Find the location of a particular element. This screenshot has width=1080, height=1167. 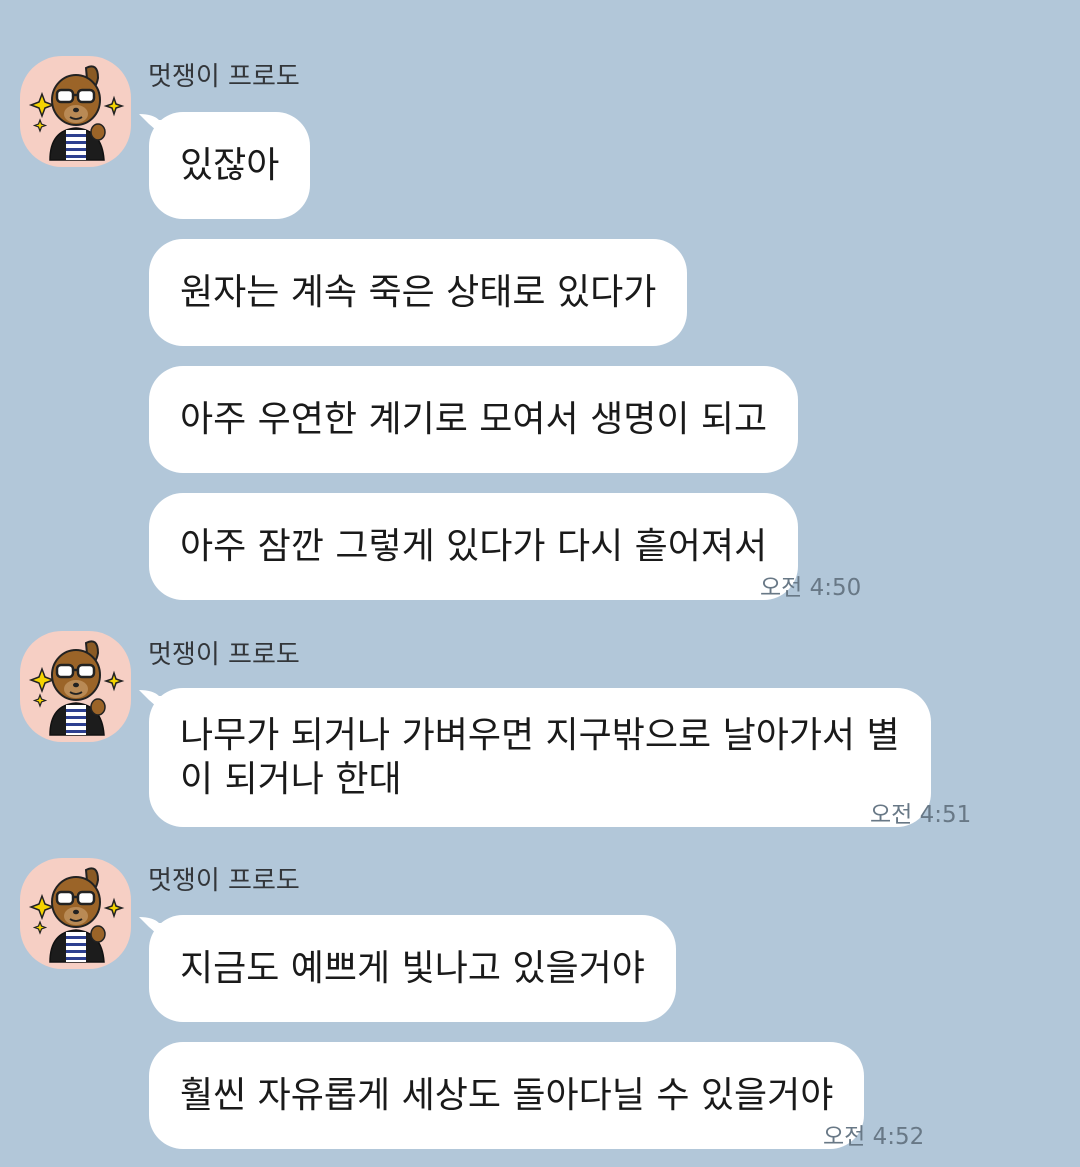

message-text: 지금도 예쁘게 빛나고 있을거야 is located at coordinates (412, 968).